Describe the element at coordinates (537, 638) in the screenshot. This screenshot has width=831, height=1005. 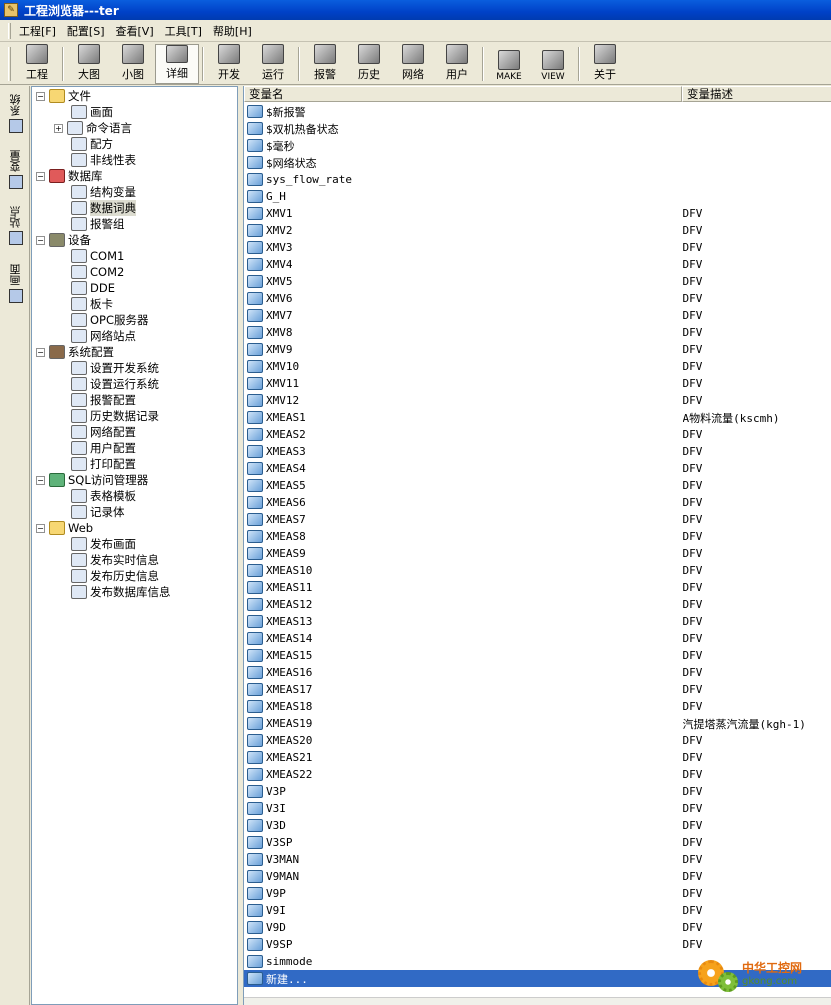
I see `table-row: XMEAS14 DFV` at that location.